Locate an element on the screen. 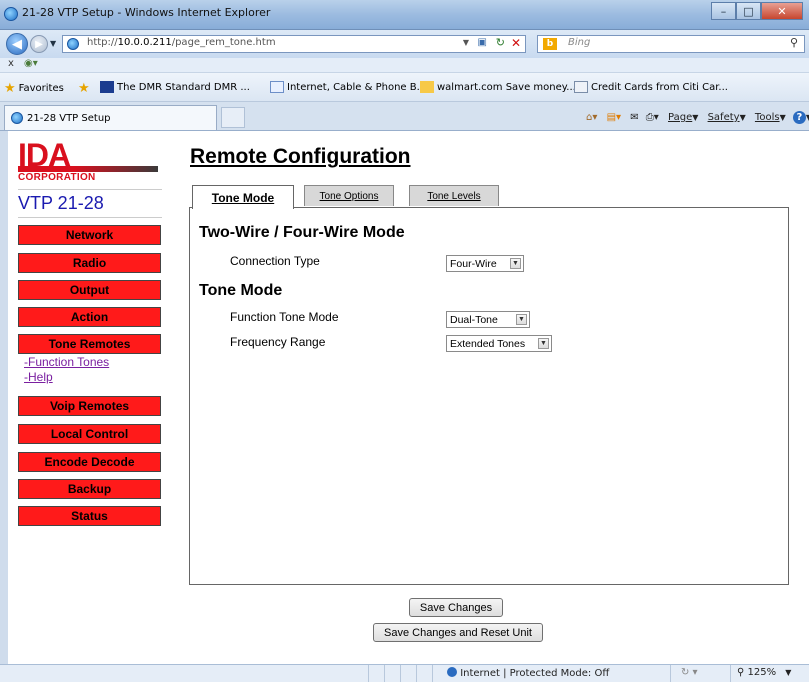  nav-radio: Radio is located at coordinates (89, 263).